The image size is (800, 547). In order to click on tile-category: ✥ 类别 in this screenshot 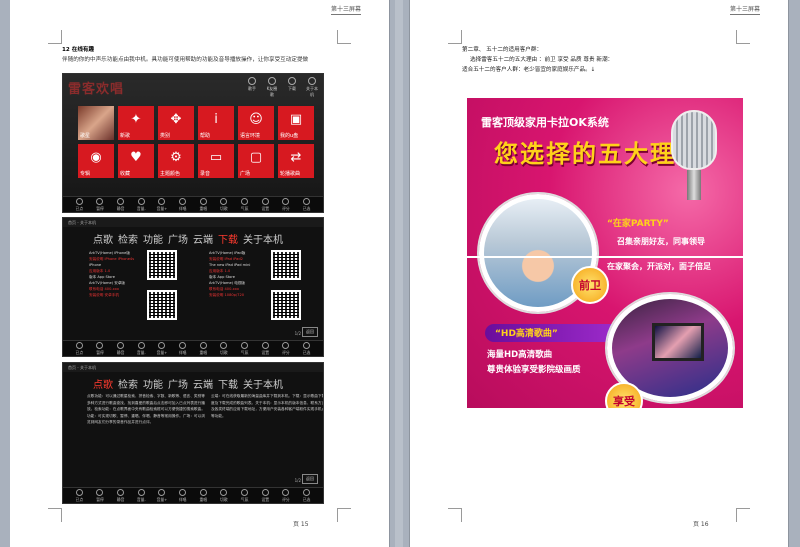, I will do `click(176, 123)`.